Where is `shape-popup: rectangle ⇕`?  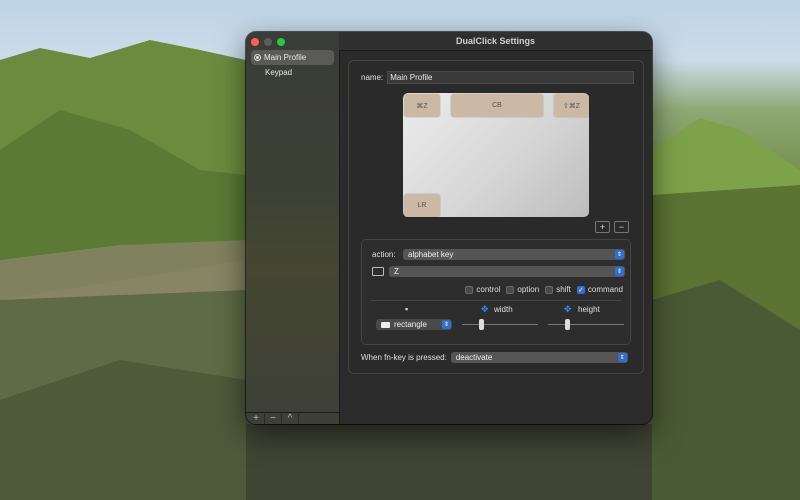 shape-popup: rectangle ⇕ is located at coordinates (414, 324).